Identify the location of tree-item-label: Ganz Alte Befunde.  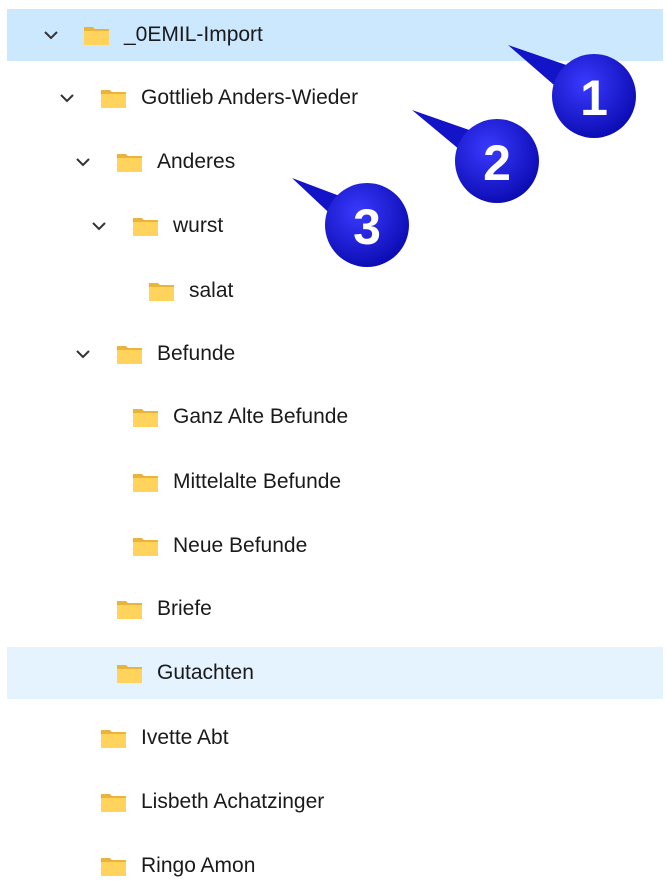
(261, 416).